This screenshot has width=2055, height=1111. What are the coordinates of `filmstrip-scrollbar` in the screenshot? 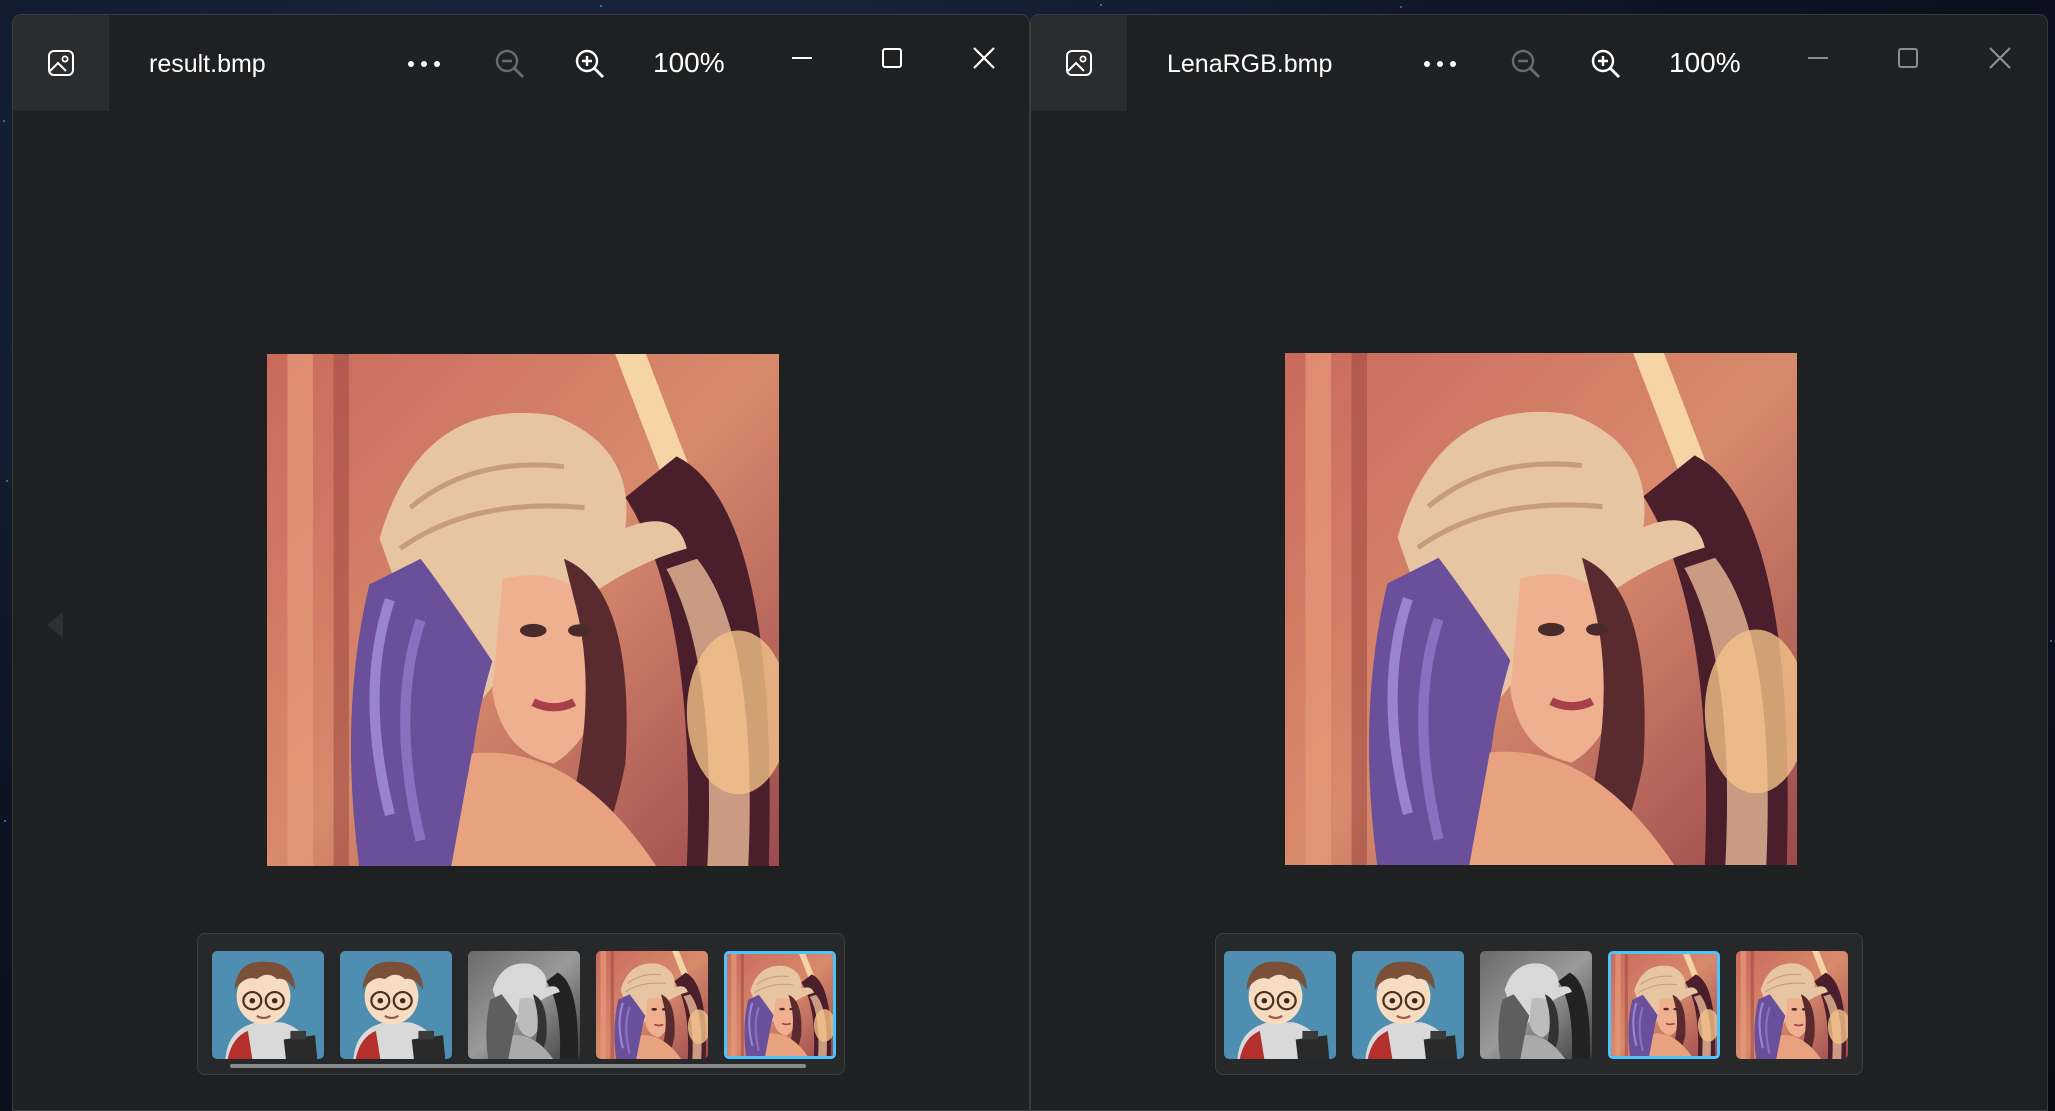 It's located at (518, 1066).